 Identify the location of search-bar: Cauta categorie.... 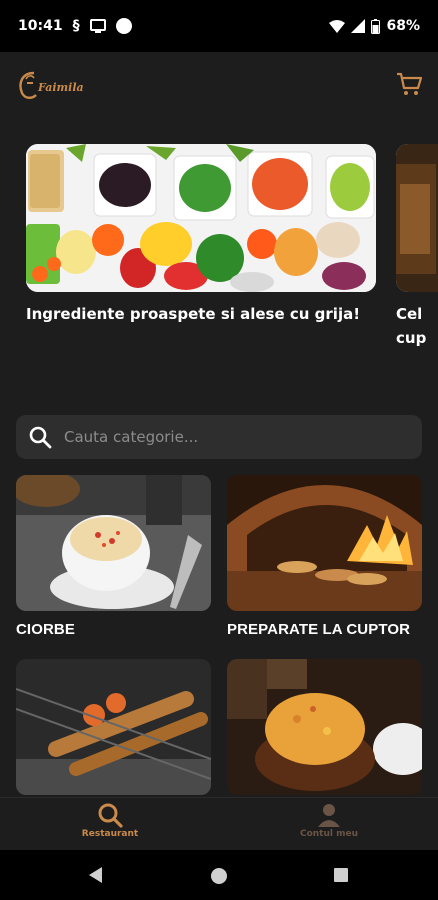
(219, 437).